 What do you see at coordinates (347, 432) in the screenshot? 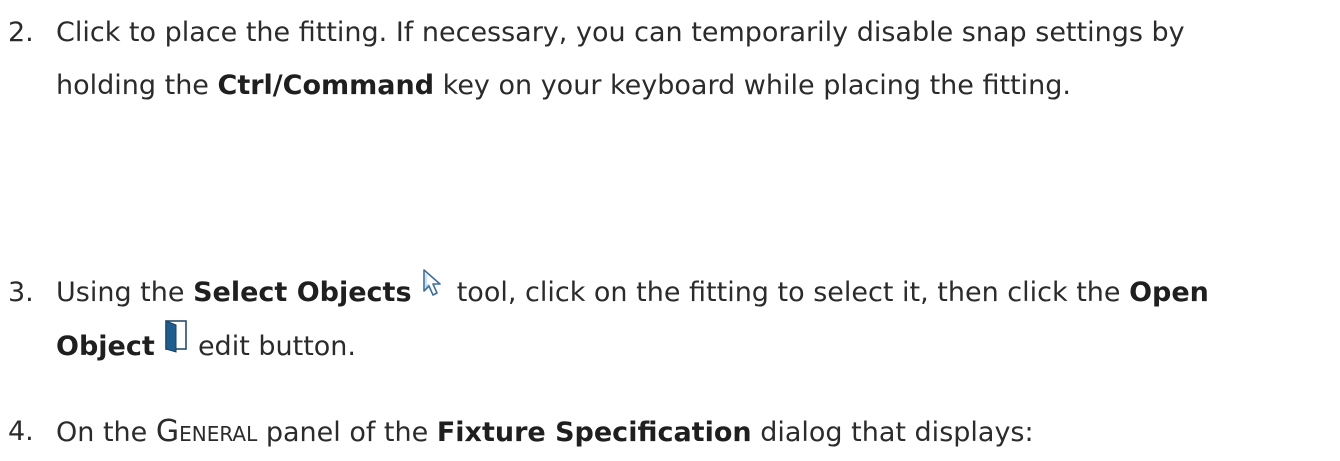
I see `text-segment: panel of the` at bounding box center [347, 432].